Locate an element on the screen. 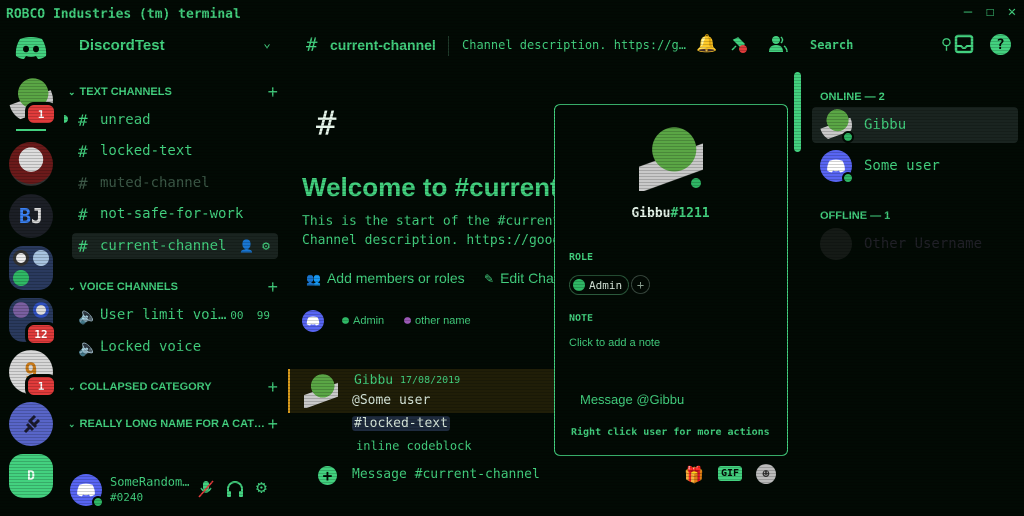  inbox-icon is located at coordinates (964, 46).